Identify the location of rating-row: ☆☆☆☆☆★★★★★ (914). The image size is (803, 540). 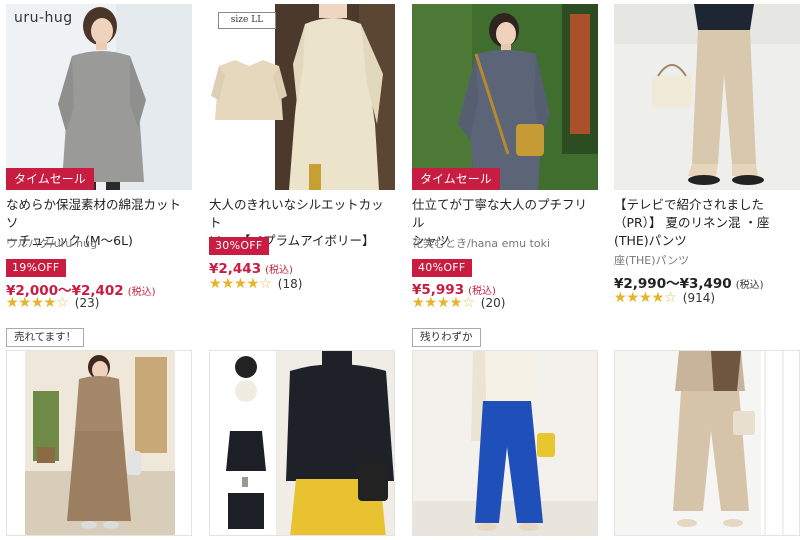
(664, 298).